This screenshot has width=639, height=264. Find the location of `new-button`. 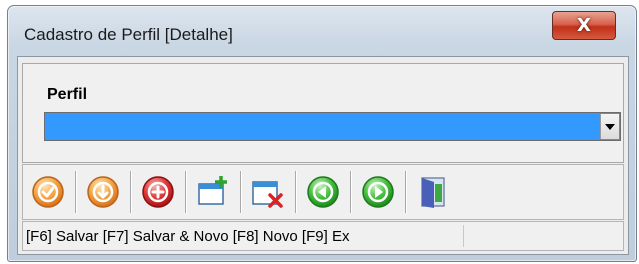

new-button is located at coordinates (158, 192).